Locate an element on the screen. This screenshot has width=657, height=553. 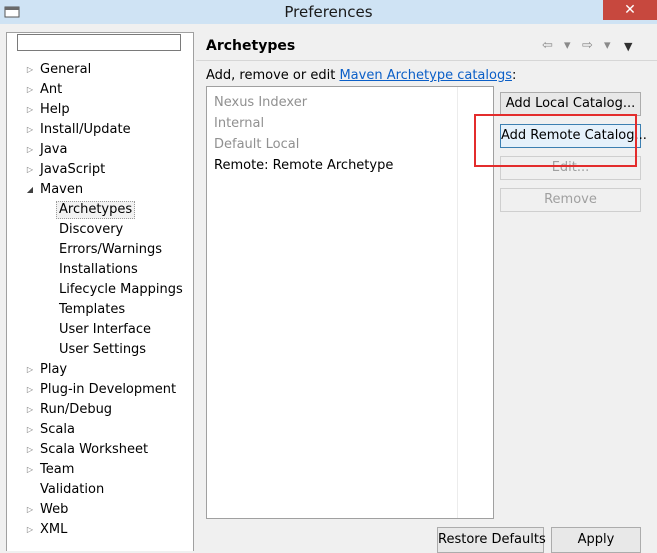
tree-item-label: Web is located at coordinates (54, 509).